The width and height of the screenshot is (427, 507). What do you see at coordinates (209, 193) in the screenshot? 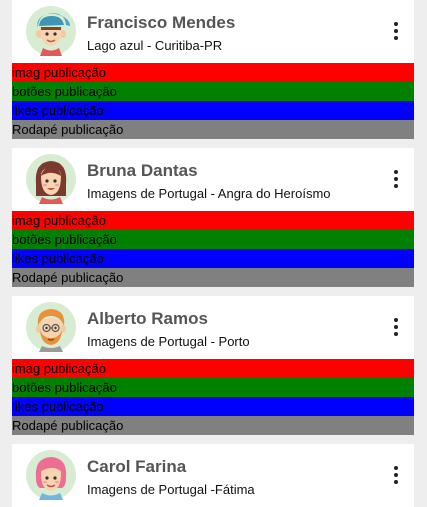
I see `post-location: Imagens de Portugal - Angra do Heroísmo` at bounding box center [209, 193].